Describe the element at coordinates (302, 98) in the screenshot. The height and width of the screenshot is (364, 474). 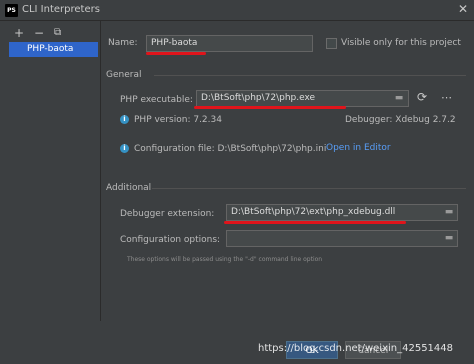
I see `php-executable-field: D:\BtSoft\php\72\php.exe` at that location.